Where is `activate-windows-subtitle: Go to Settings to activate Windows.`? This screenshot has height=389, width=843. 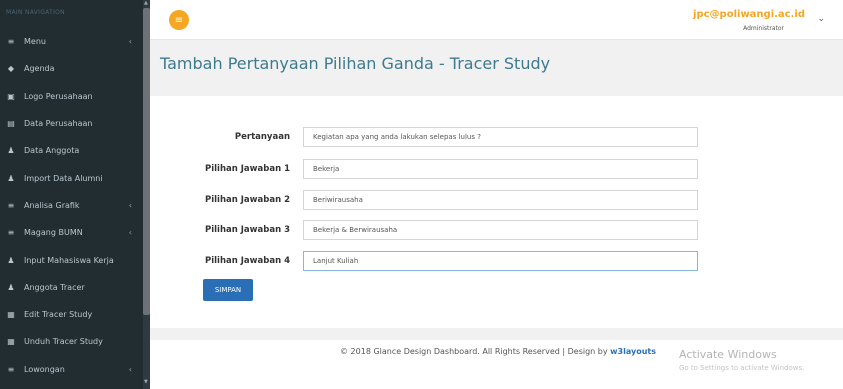 activate-windows-subtitle: Go to Settings to activate Windows. is located at coordinates (742, 368).